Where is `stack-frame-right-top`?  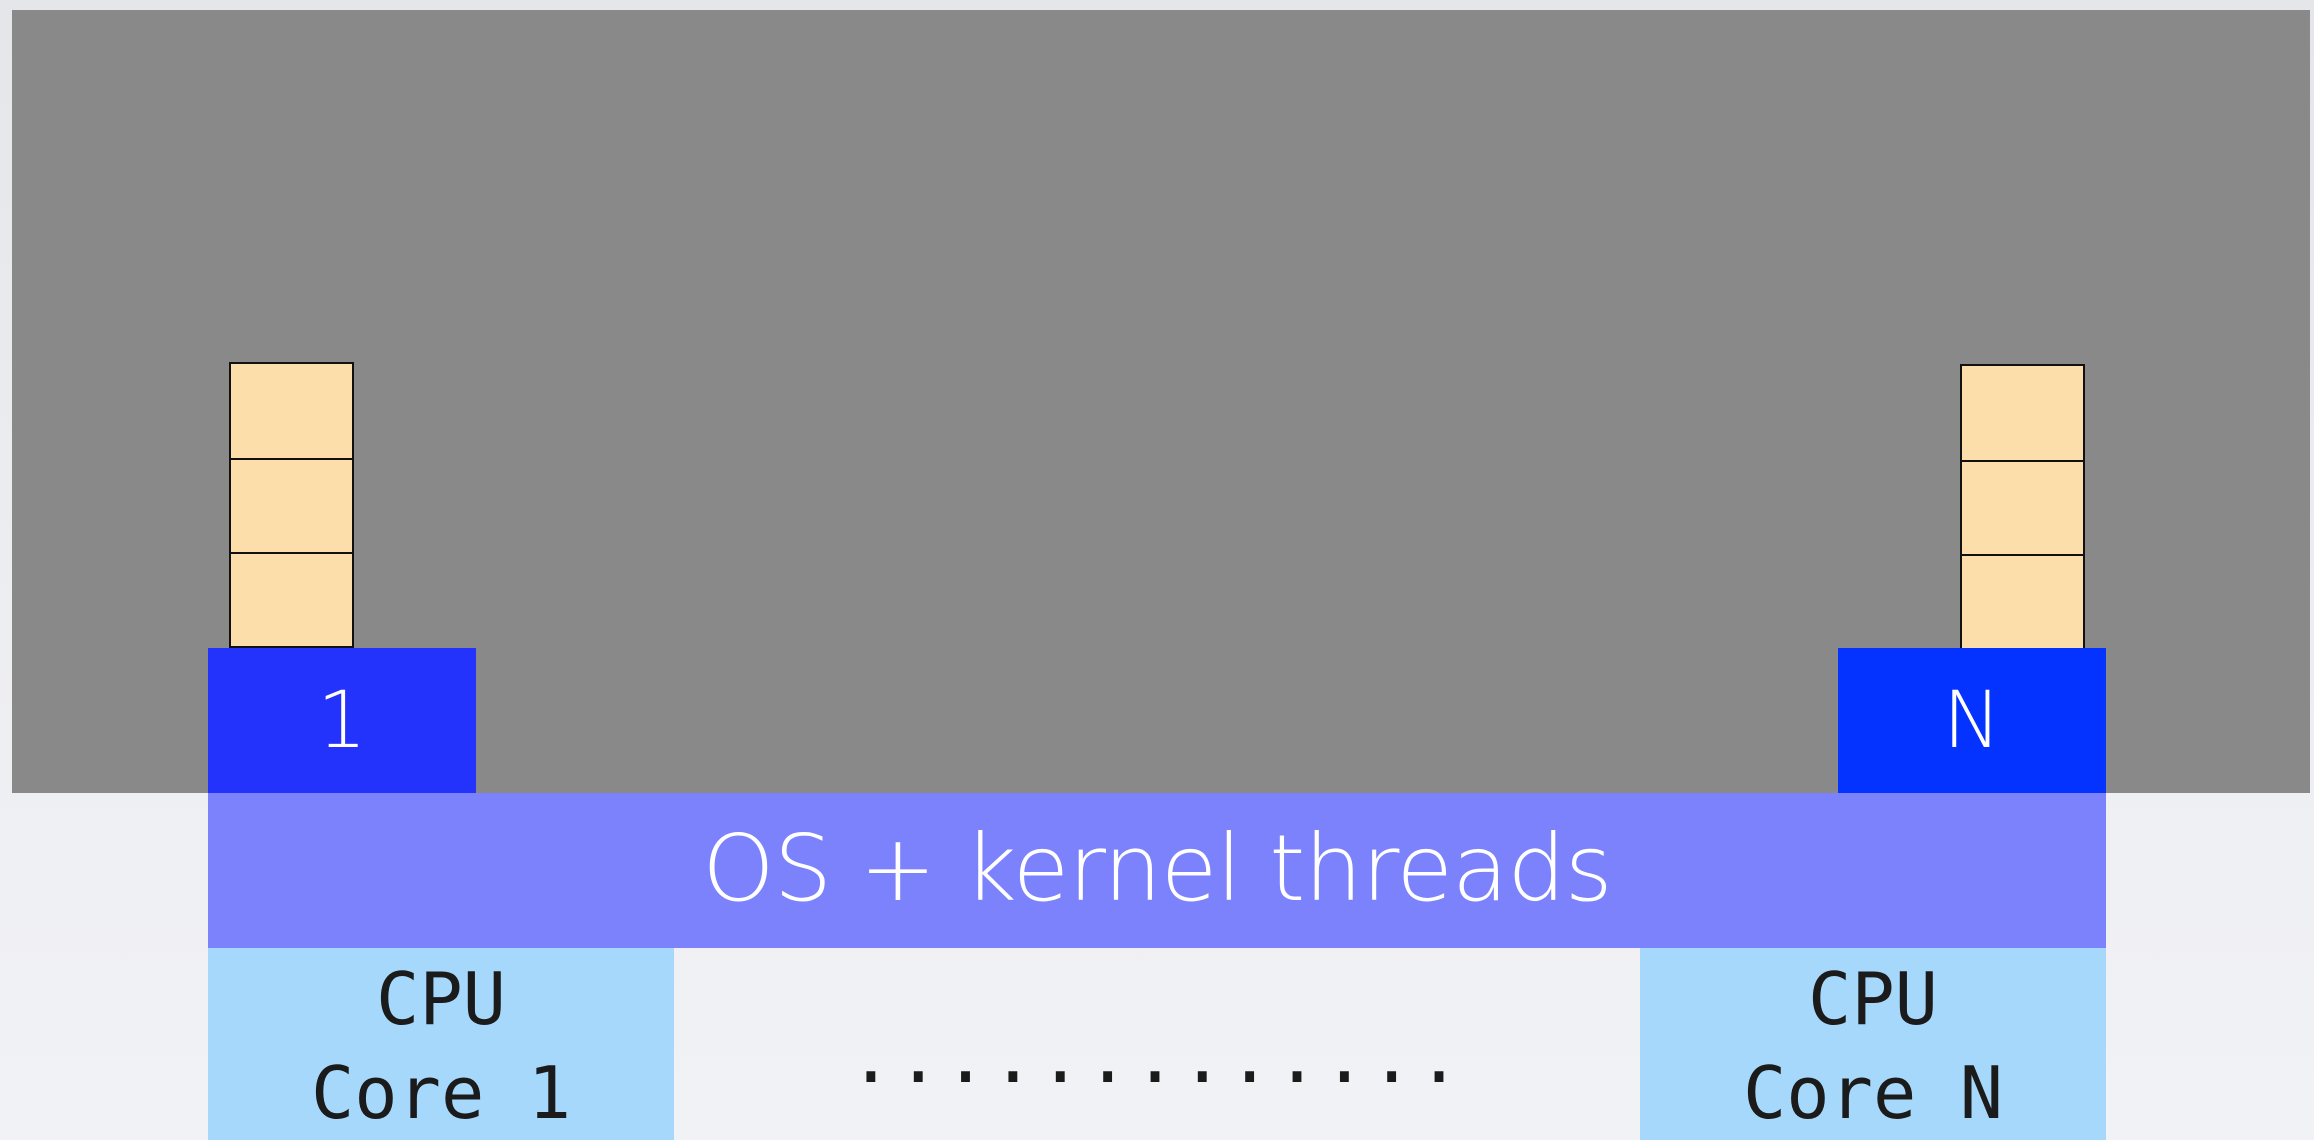
stack-frame-right-top is located at coordinates (2022, 413).